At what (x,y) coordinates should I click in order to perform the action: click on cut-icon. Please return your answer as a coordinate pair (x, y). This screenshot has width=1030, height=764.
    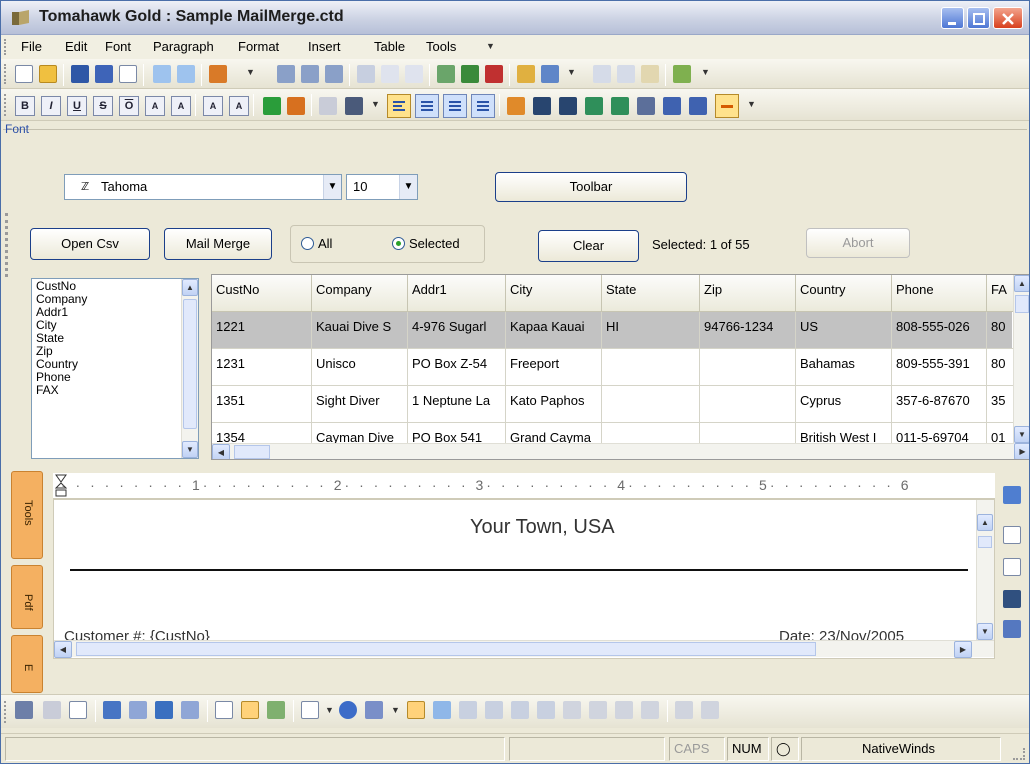
    Looking at the image, I should click on (602, 74).